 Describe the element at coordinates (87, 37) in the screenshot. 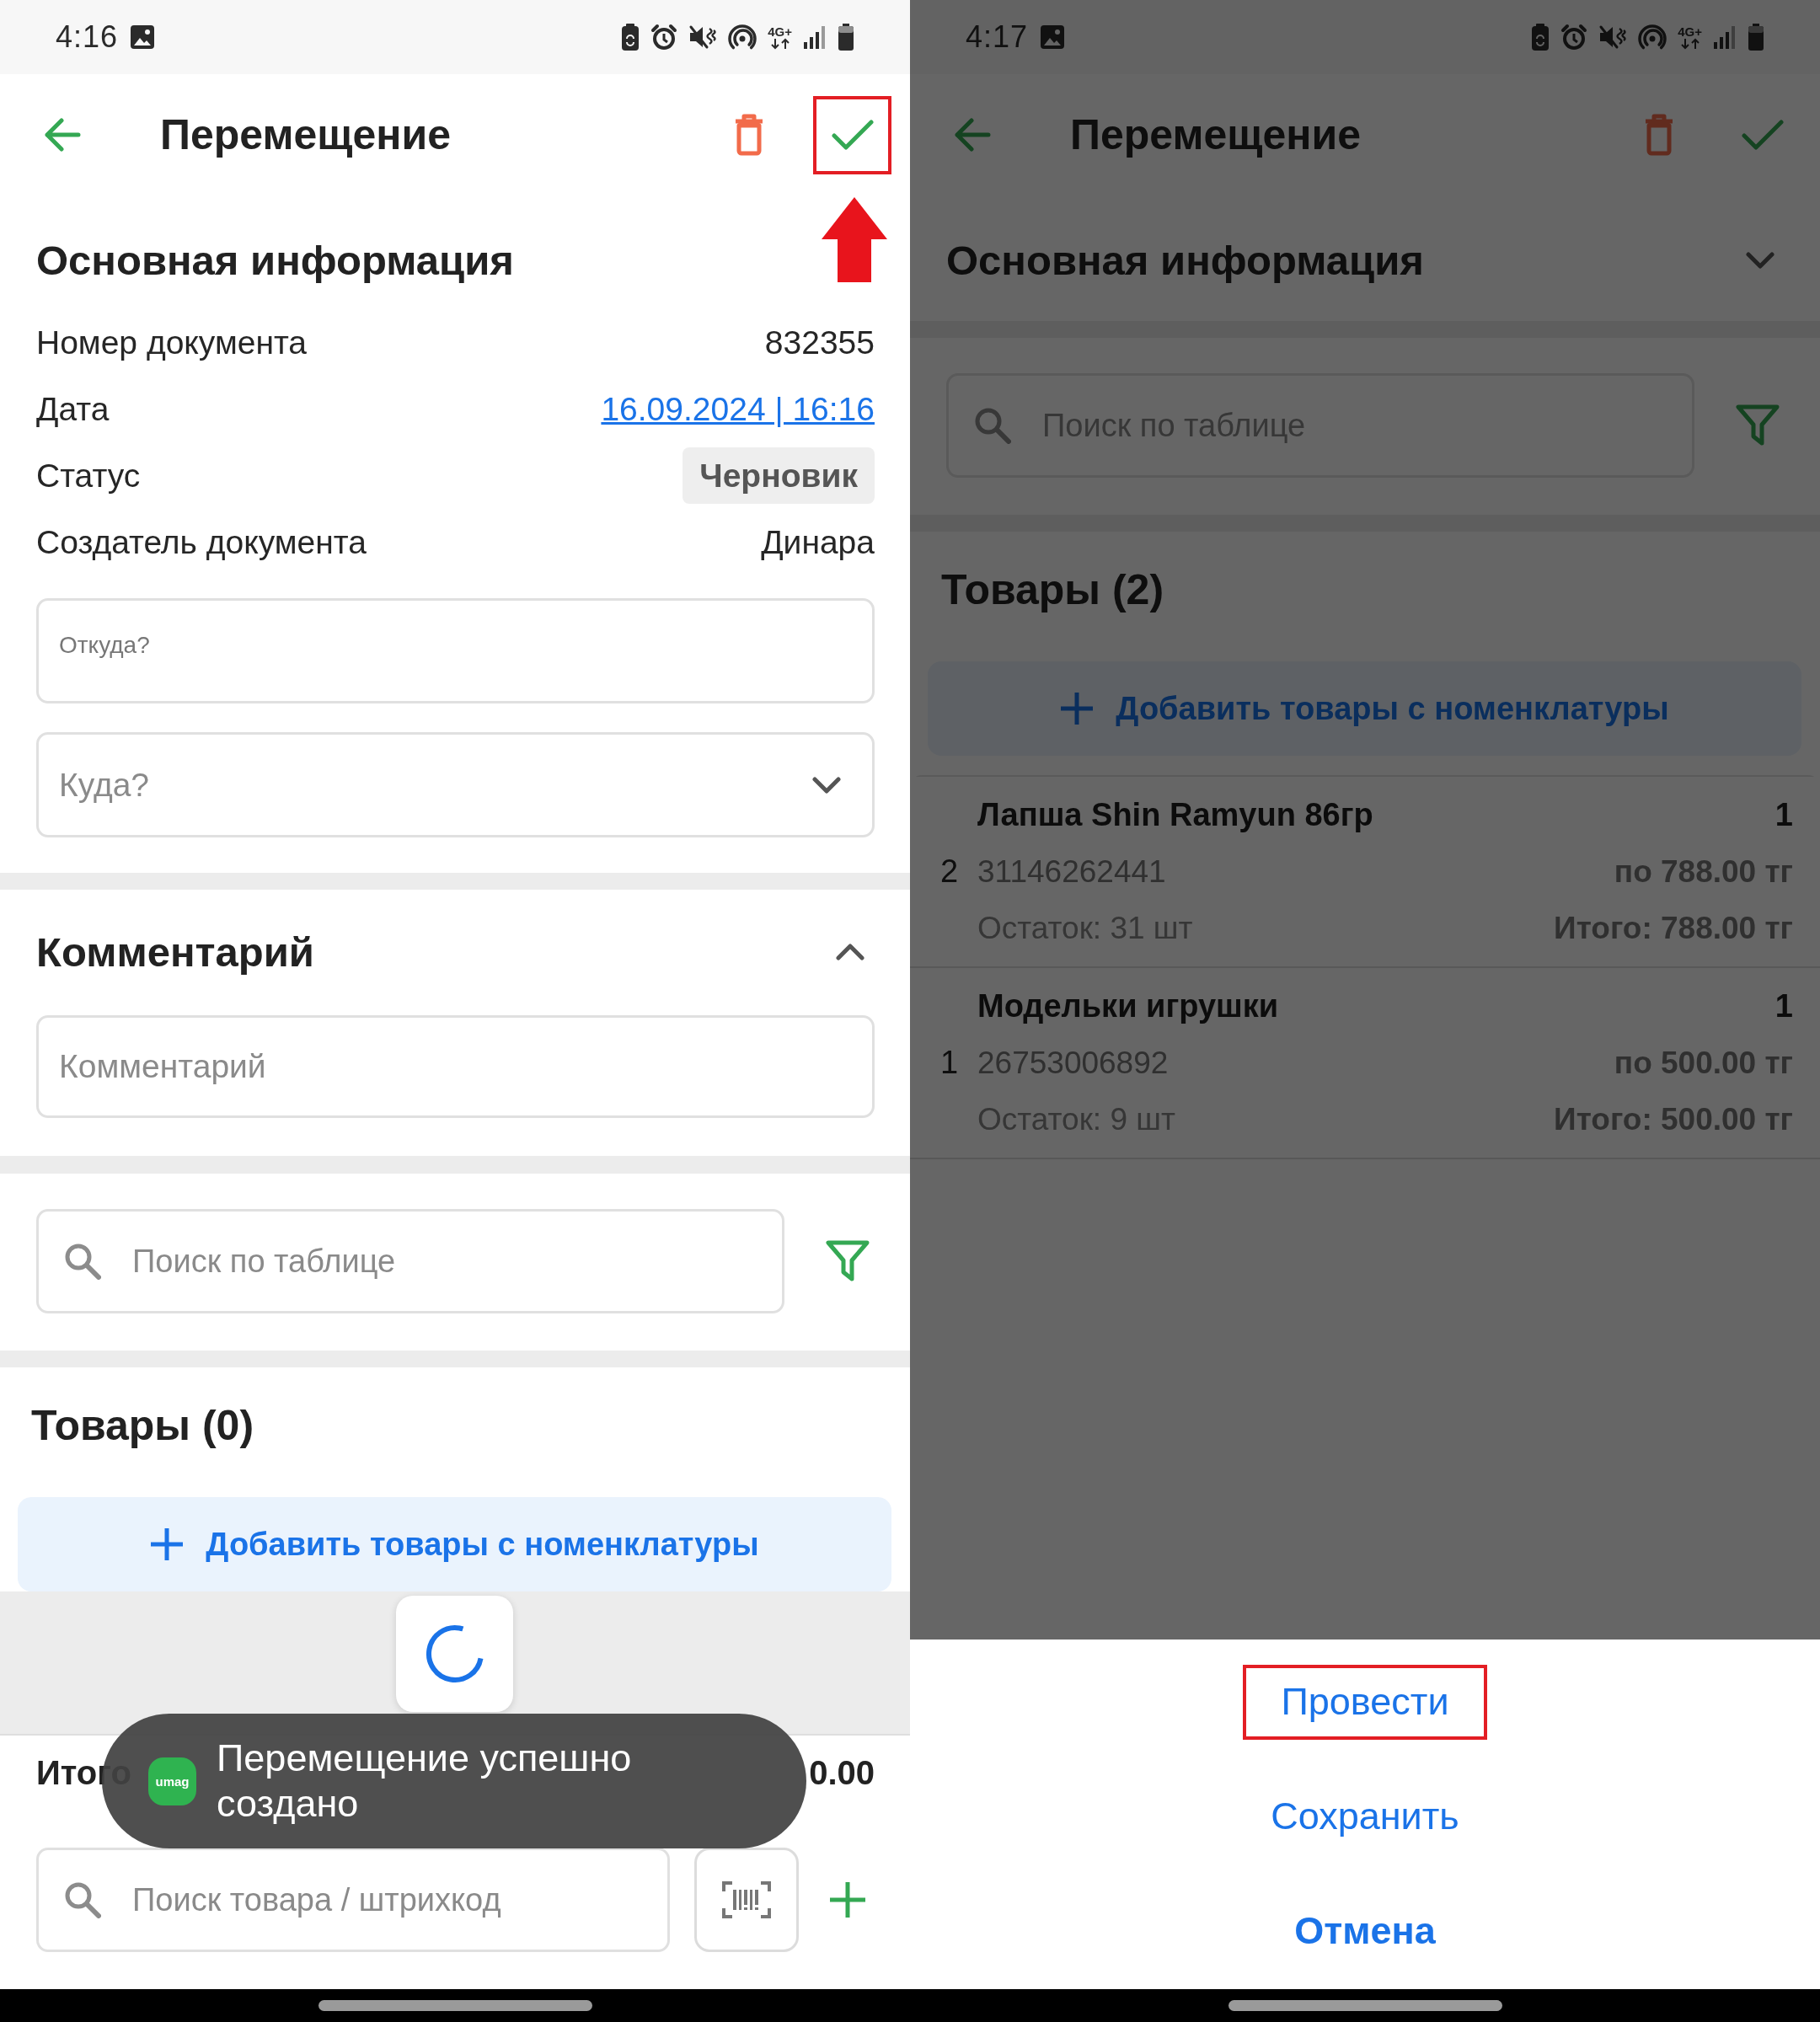

I see `clock-time: 4:16` at that location.